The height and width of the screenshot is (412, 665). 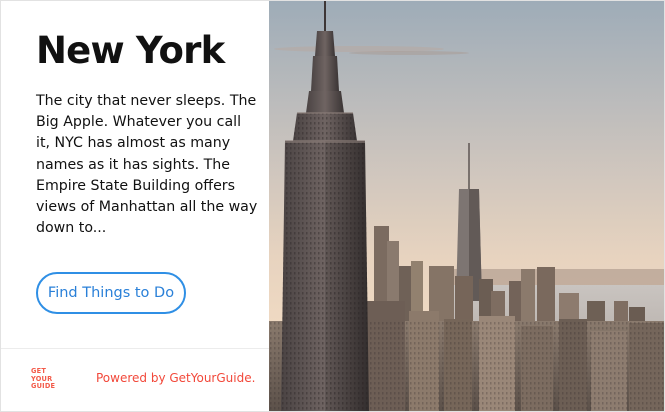 What do you see at coordinates (135, 348) in the screenshot?
I see `footer-divider` at bounding box center [135, 348].